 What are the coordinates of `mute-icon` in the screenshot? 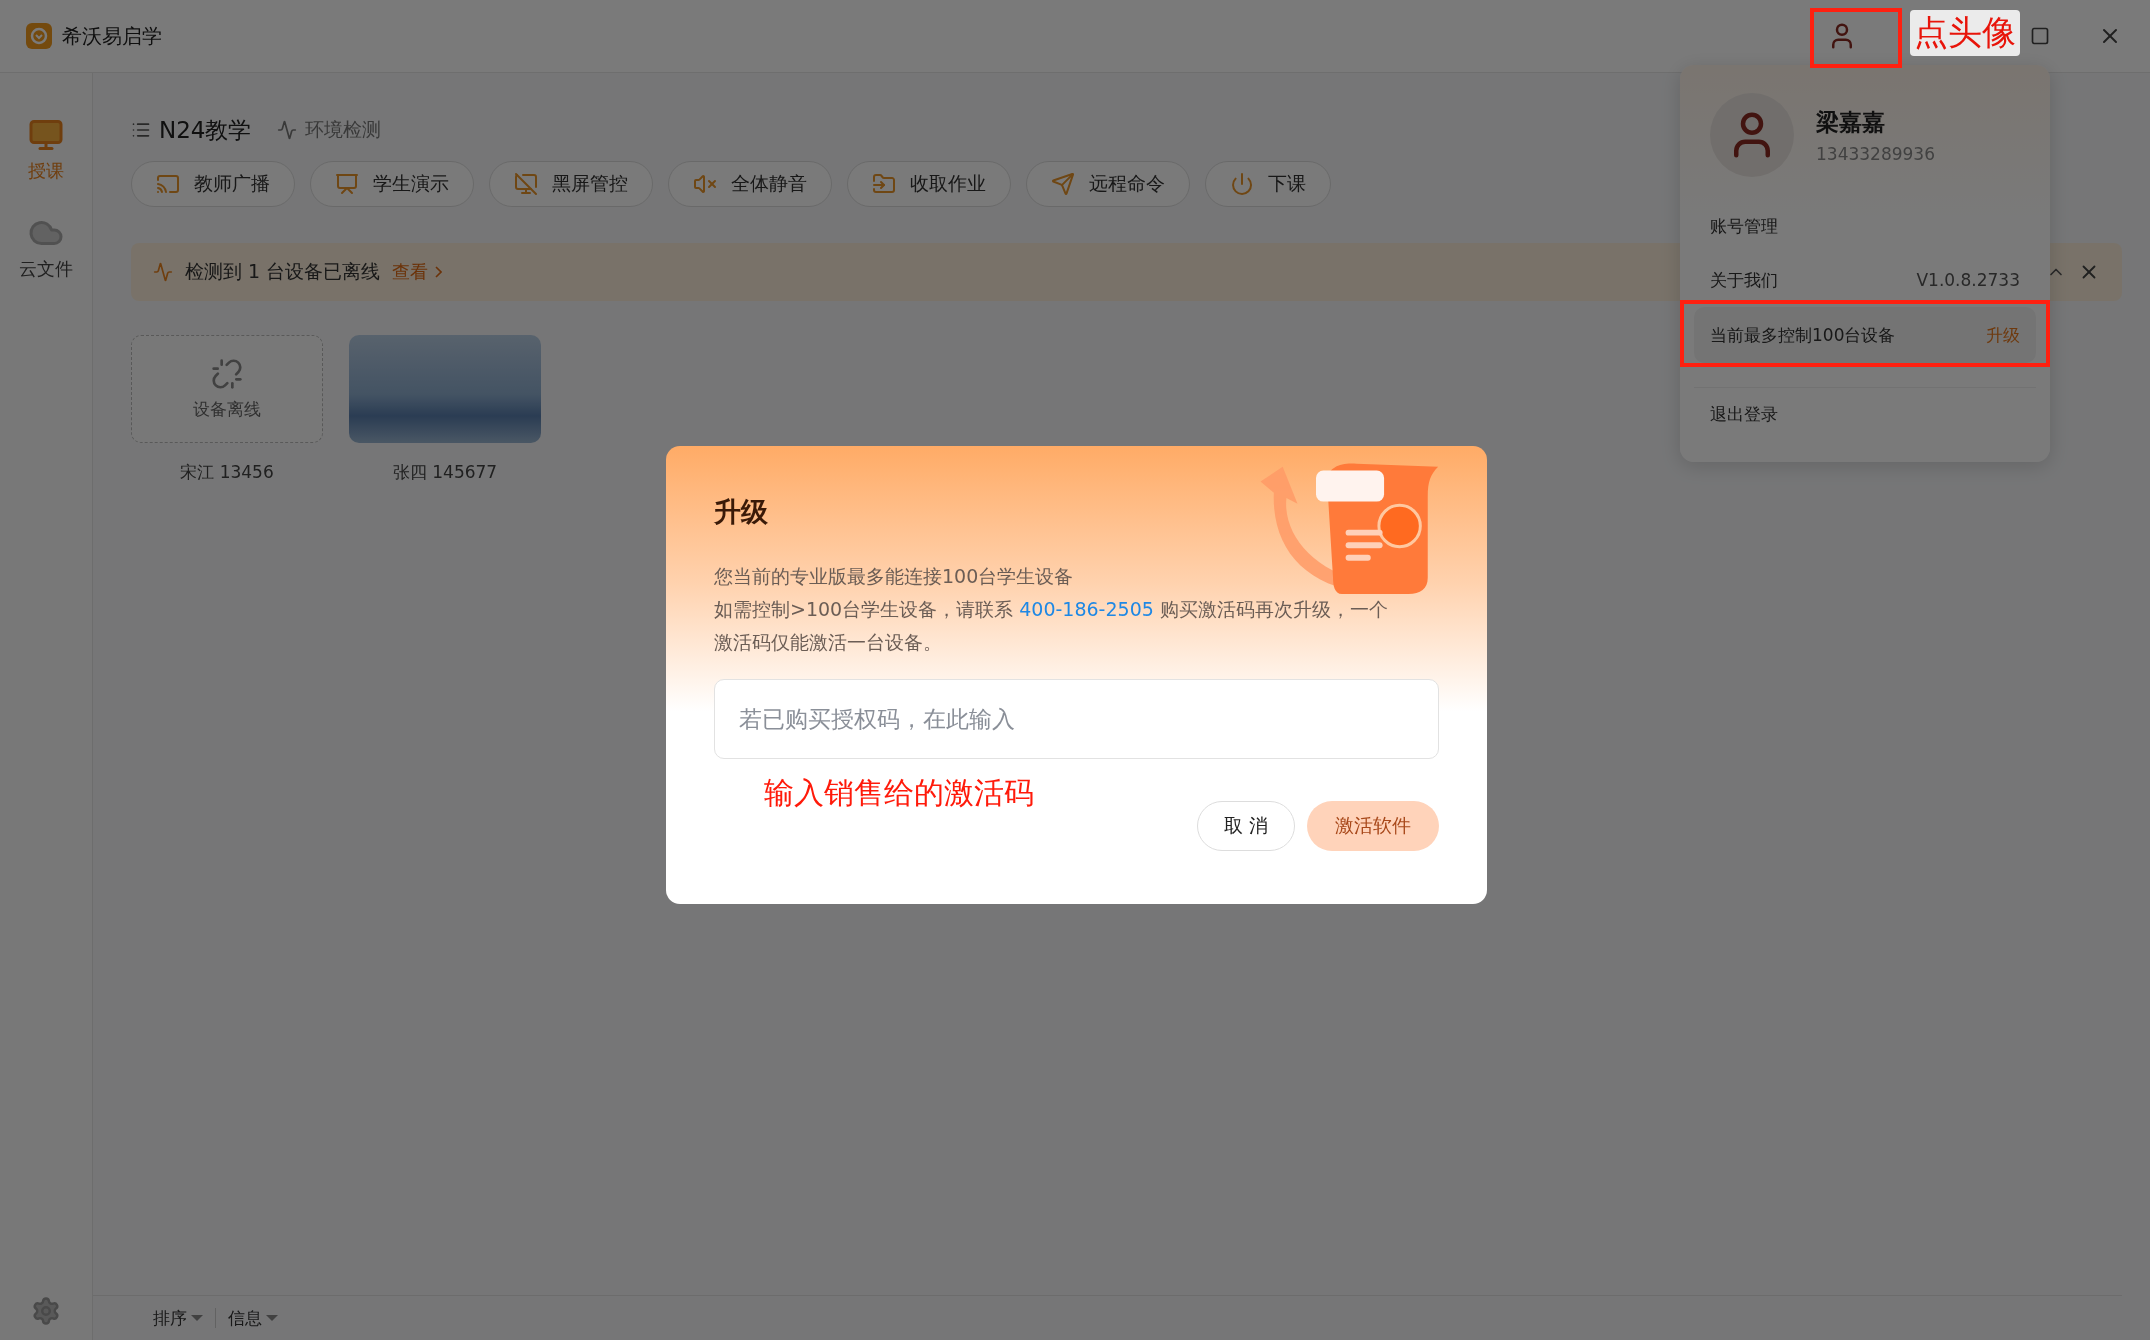 It's located at (705, 184).